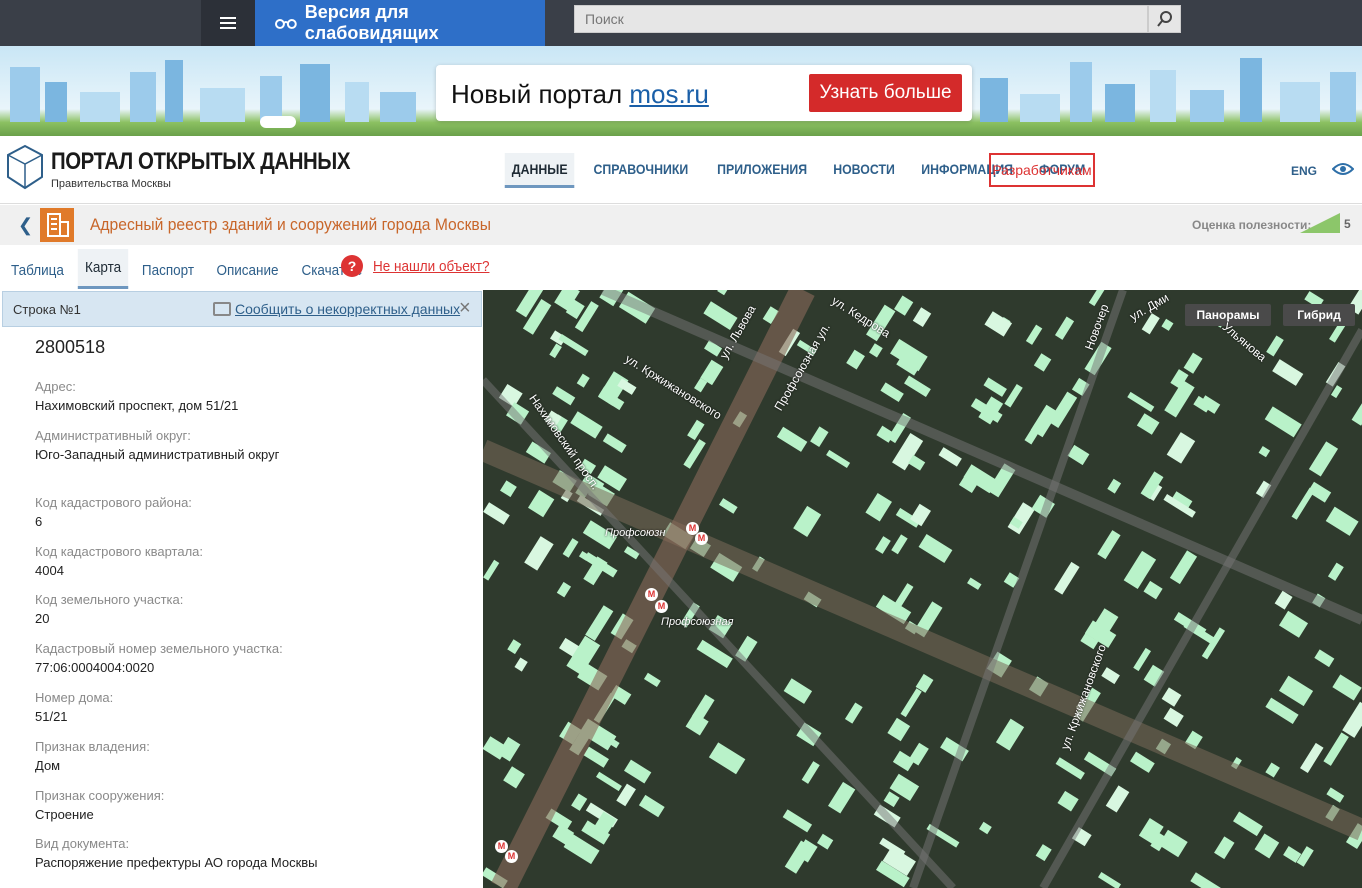 The height and width of the screenshot is (888, 1362). Describe the element at coordinates (25, 225) in the screenshot. I see `back-chevron-icon: ❮` at that location.